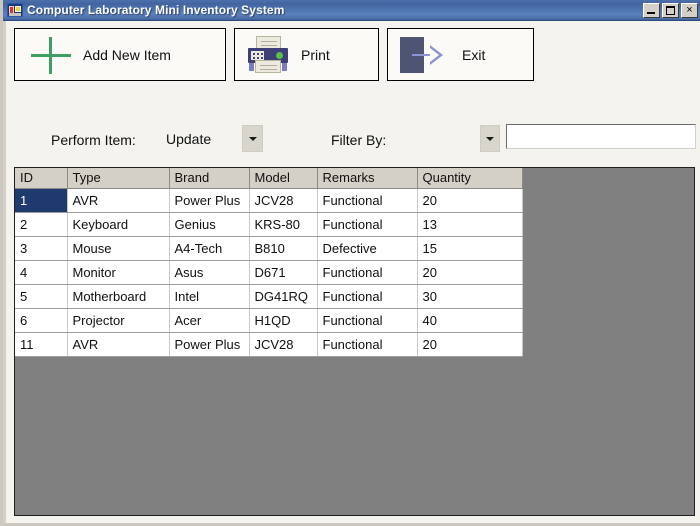 This screenshot has height=526, width=700. I want to click on cell-id: 1, so click(41, 200).